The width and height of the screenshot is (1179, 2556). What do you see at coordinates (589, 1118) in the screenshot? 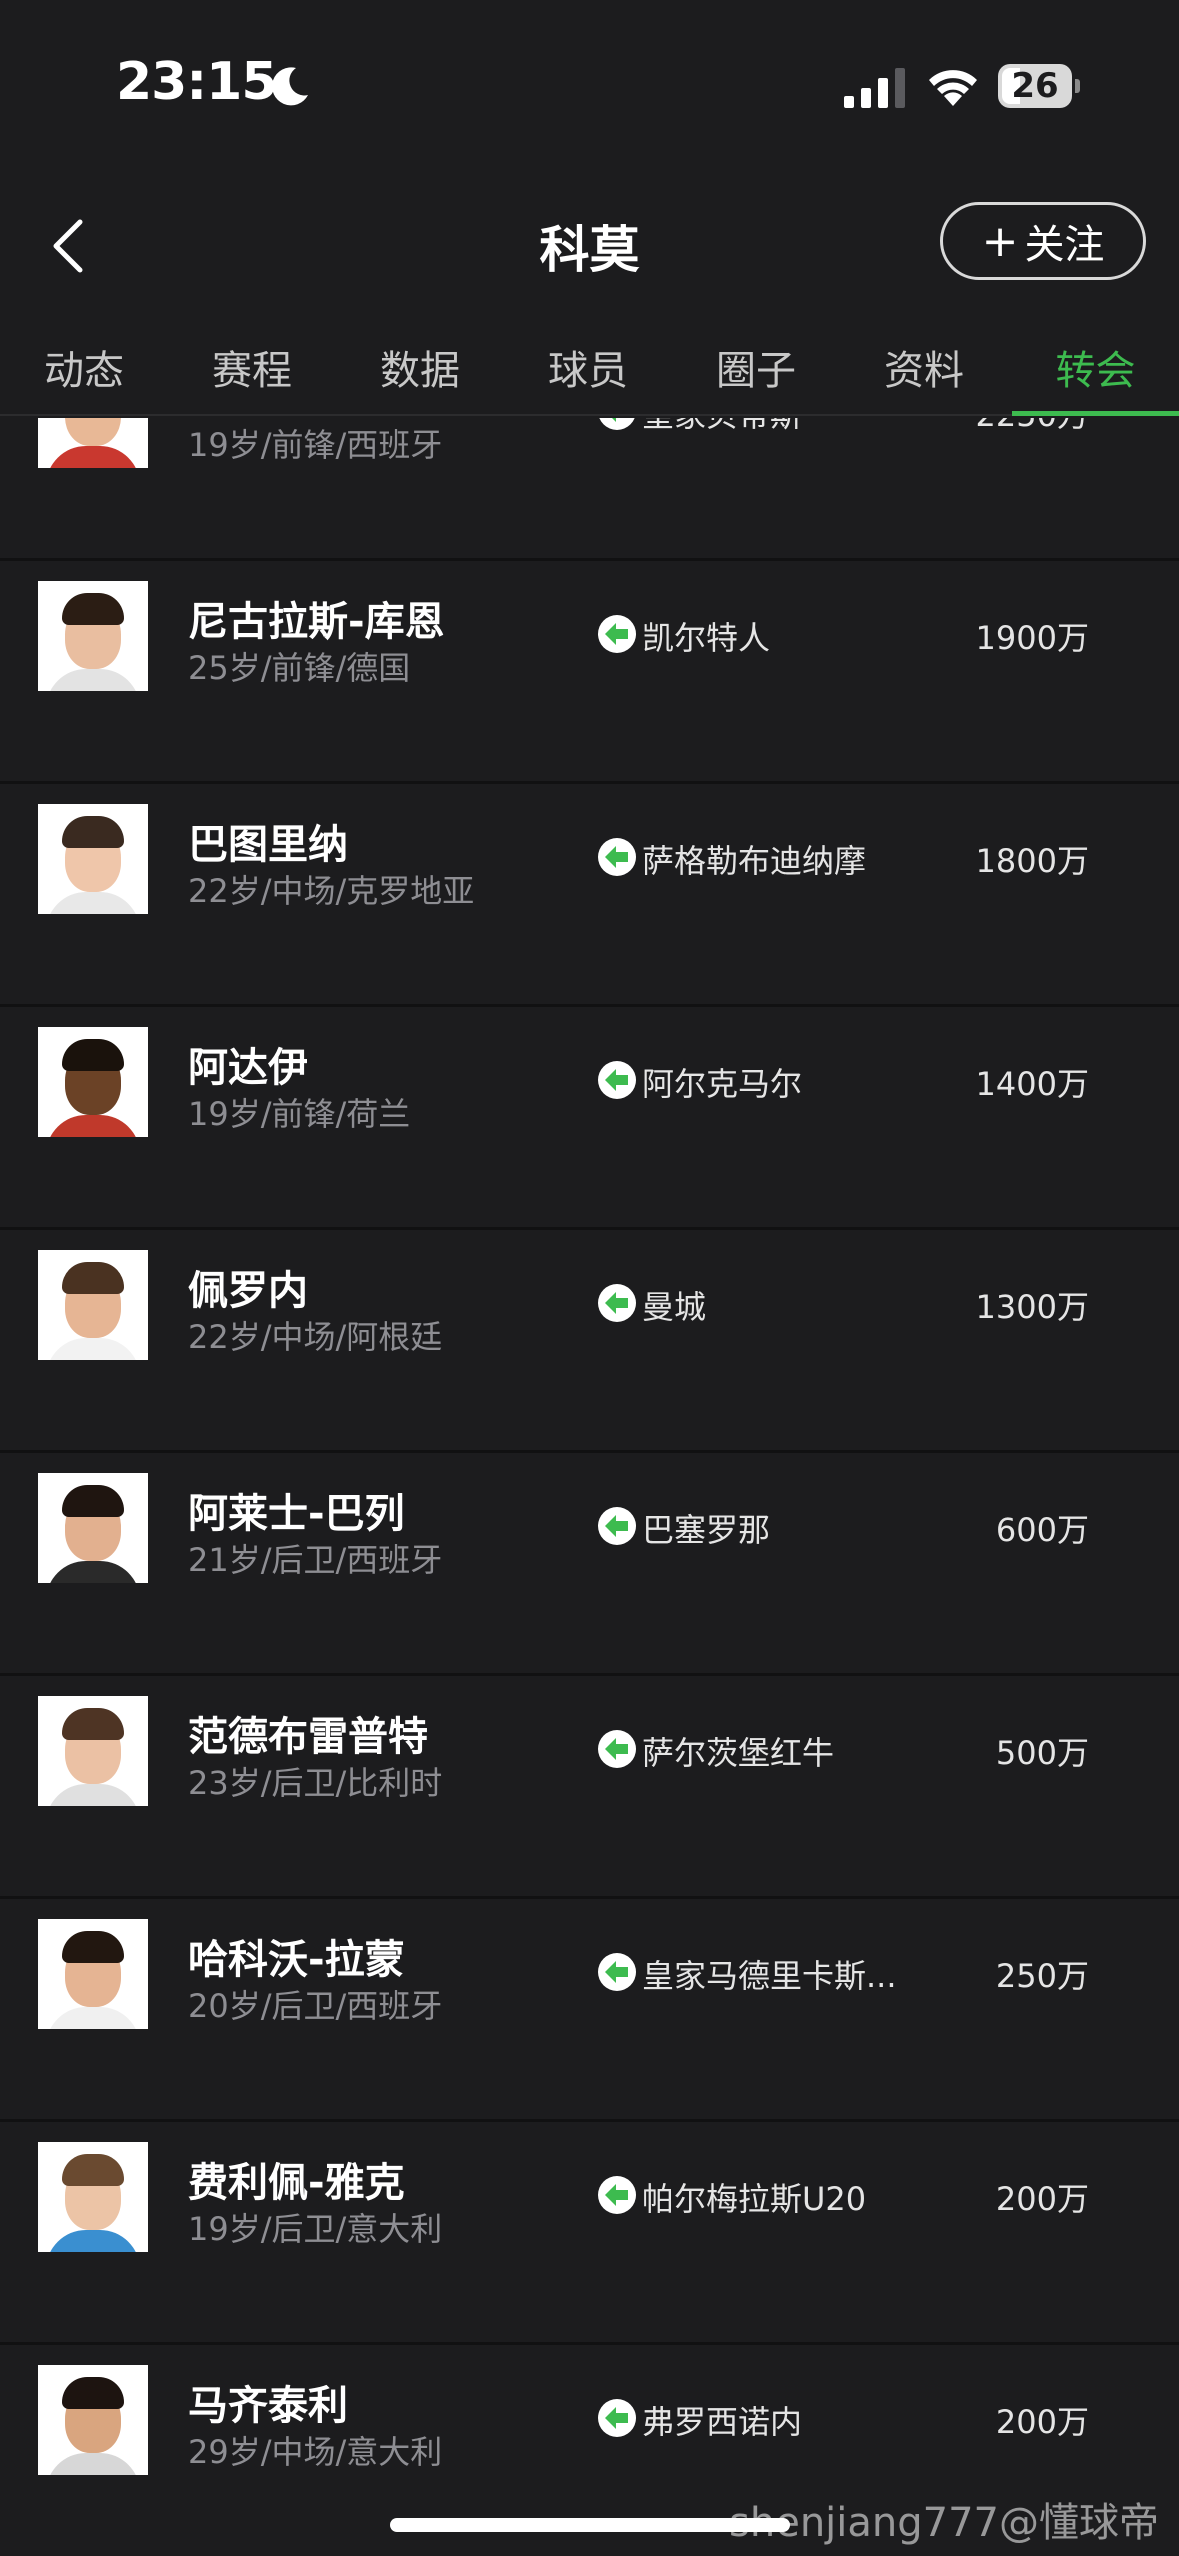
I see `transfer-row: 阿达伊 19岁/前锋/荷兰 阿尔克马尔 1400万` at bounding box center [589, 1118].